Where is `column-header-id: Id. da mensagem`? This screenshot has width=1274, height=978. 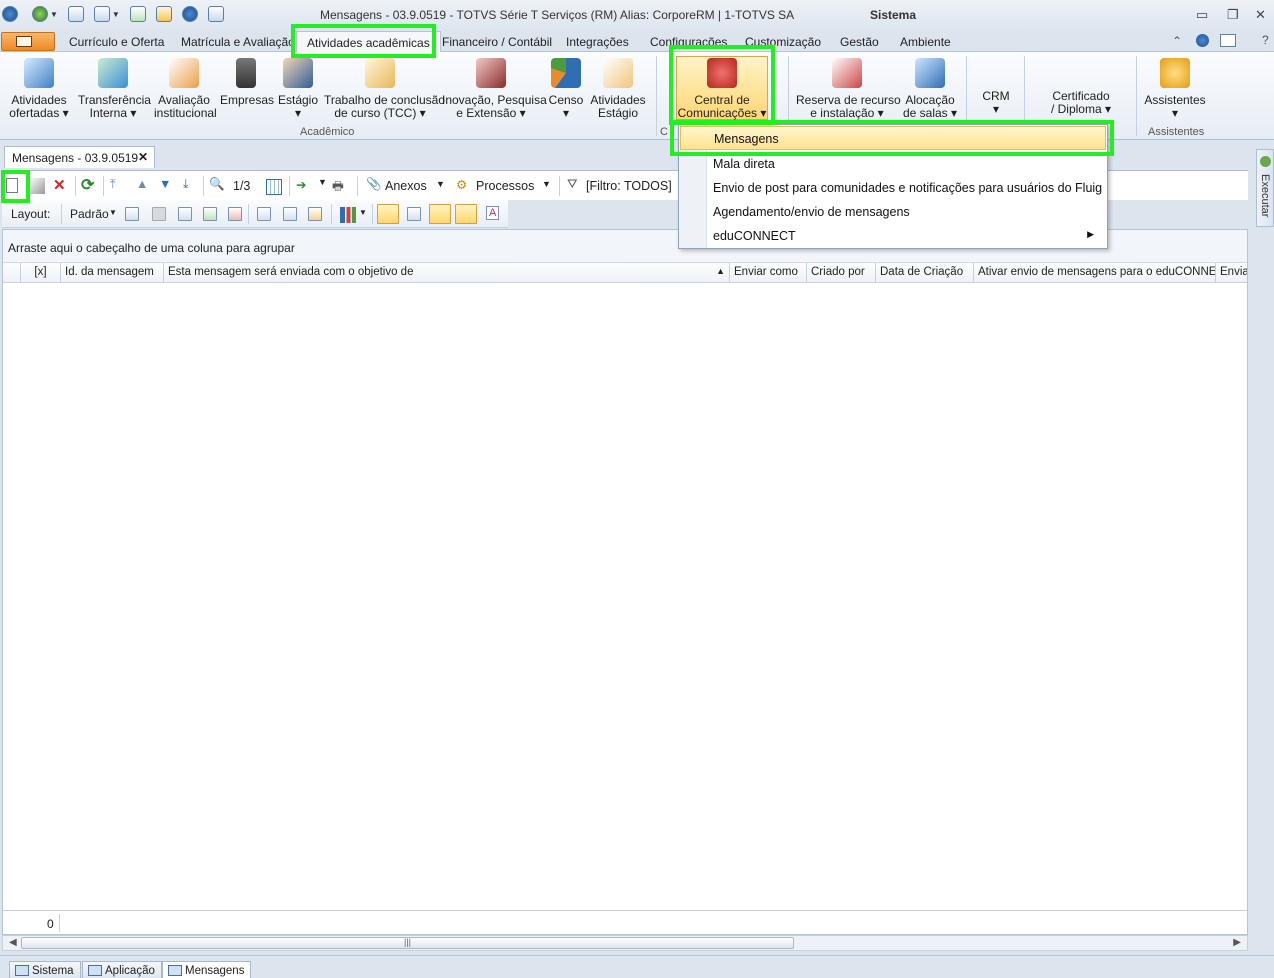 column-header-id: Id. da mensagem is located at coordinates (112, 273).